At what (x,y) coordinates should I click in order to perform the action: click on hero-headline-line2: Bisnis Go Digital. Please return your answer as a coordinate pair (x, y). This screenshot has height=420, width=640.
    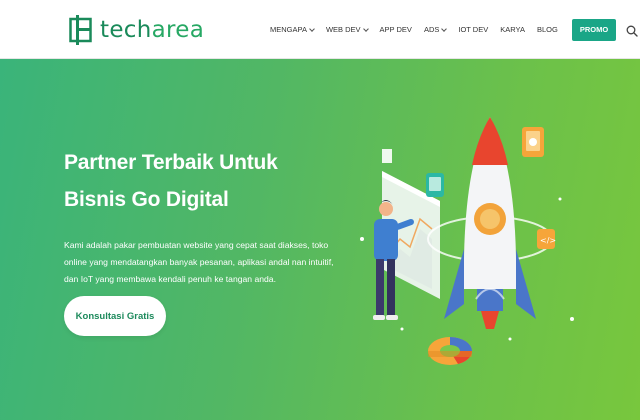
    Looking at the image, I should click on (146, 199).